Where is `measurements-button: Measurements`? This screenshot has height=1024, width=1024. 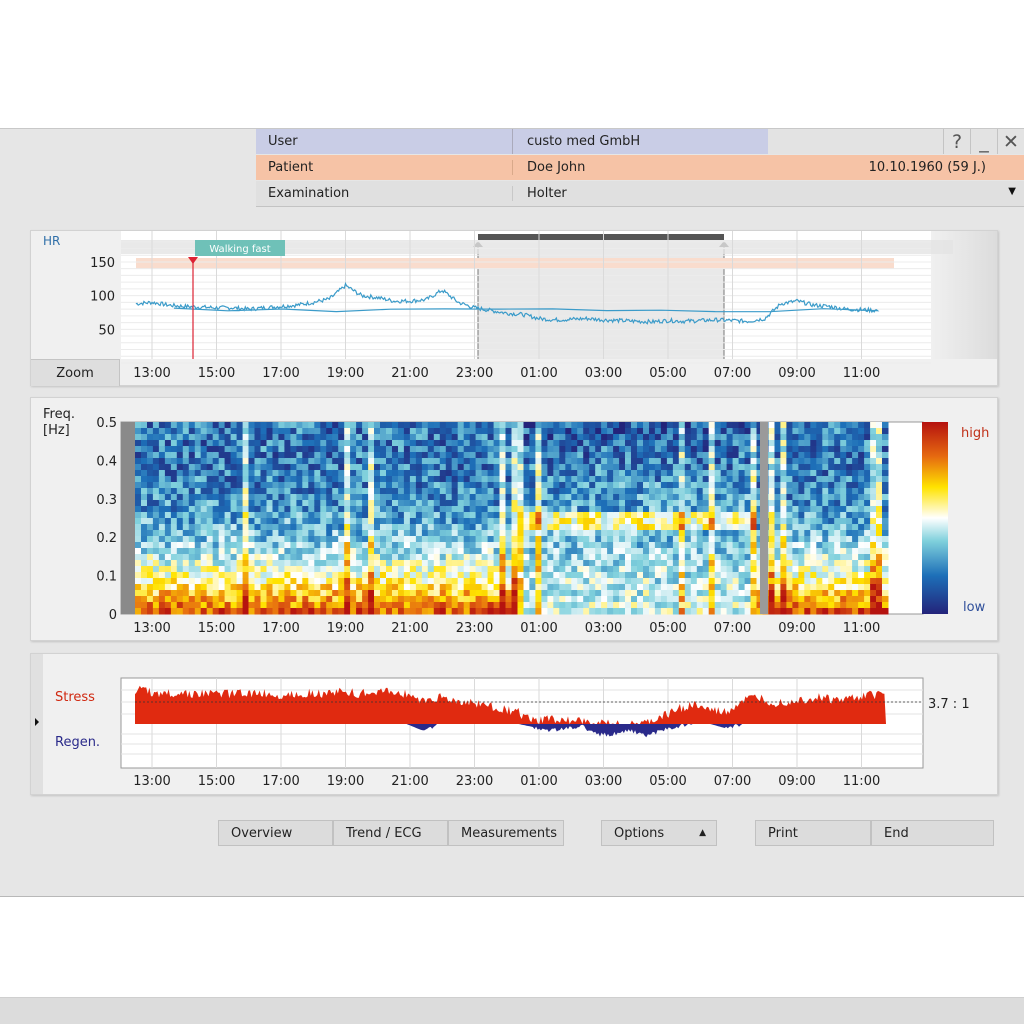 measurements-button: Measurements is located at coordinates (506, 833).